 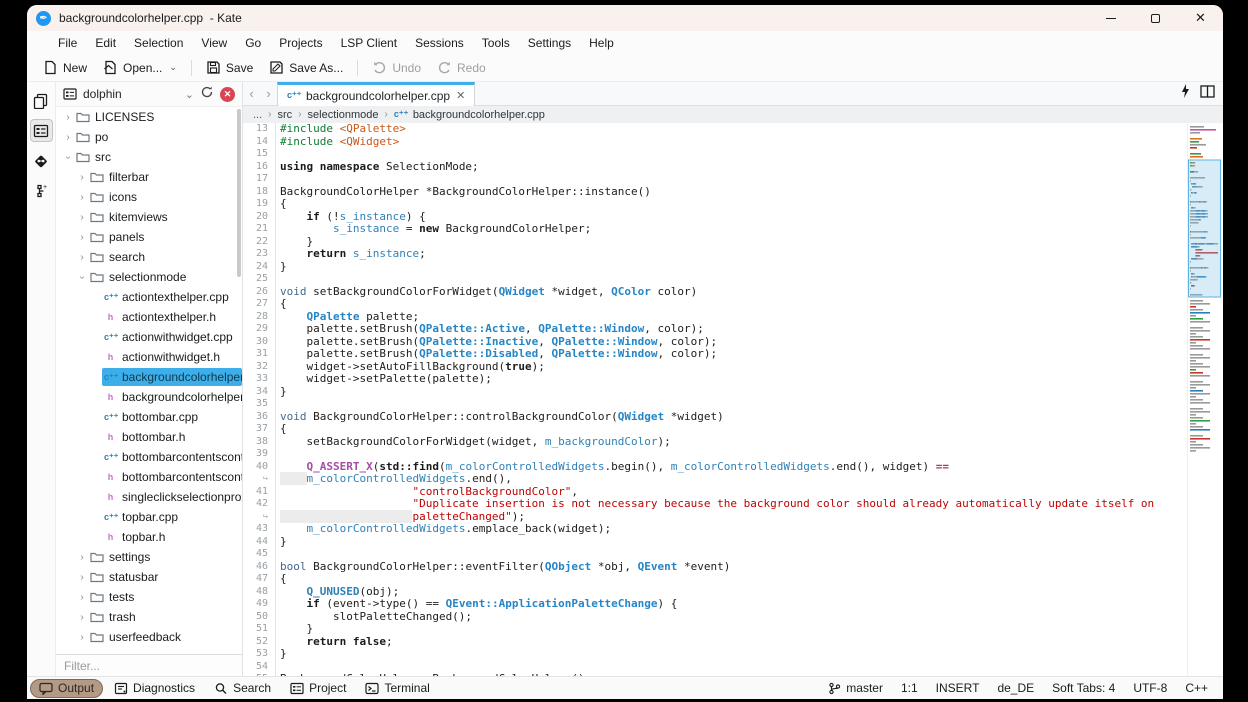 I want to click on redo-button: Redo, so click(x=461, y=67).